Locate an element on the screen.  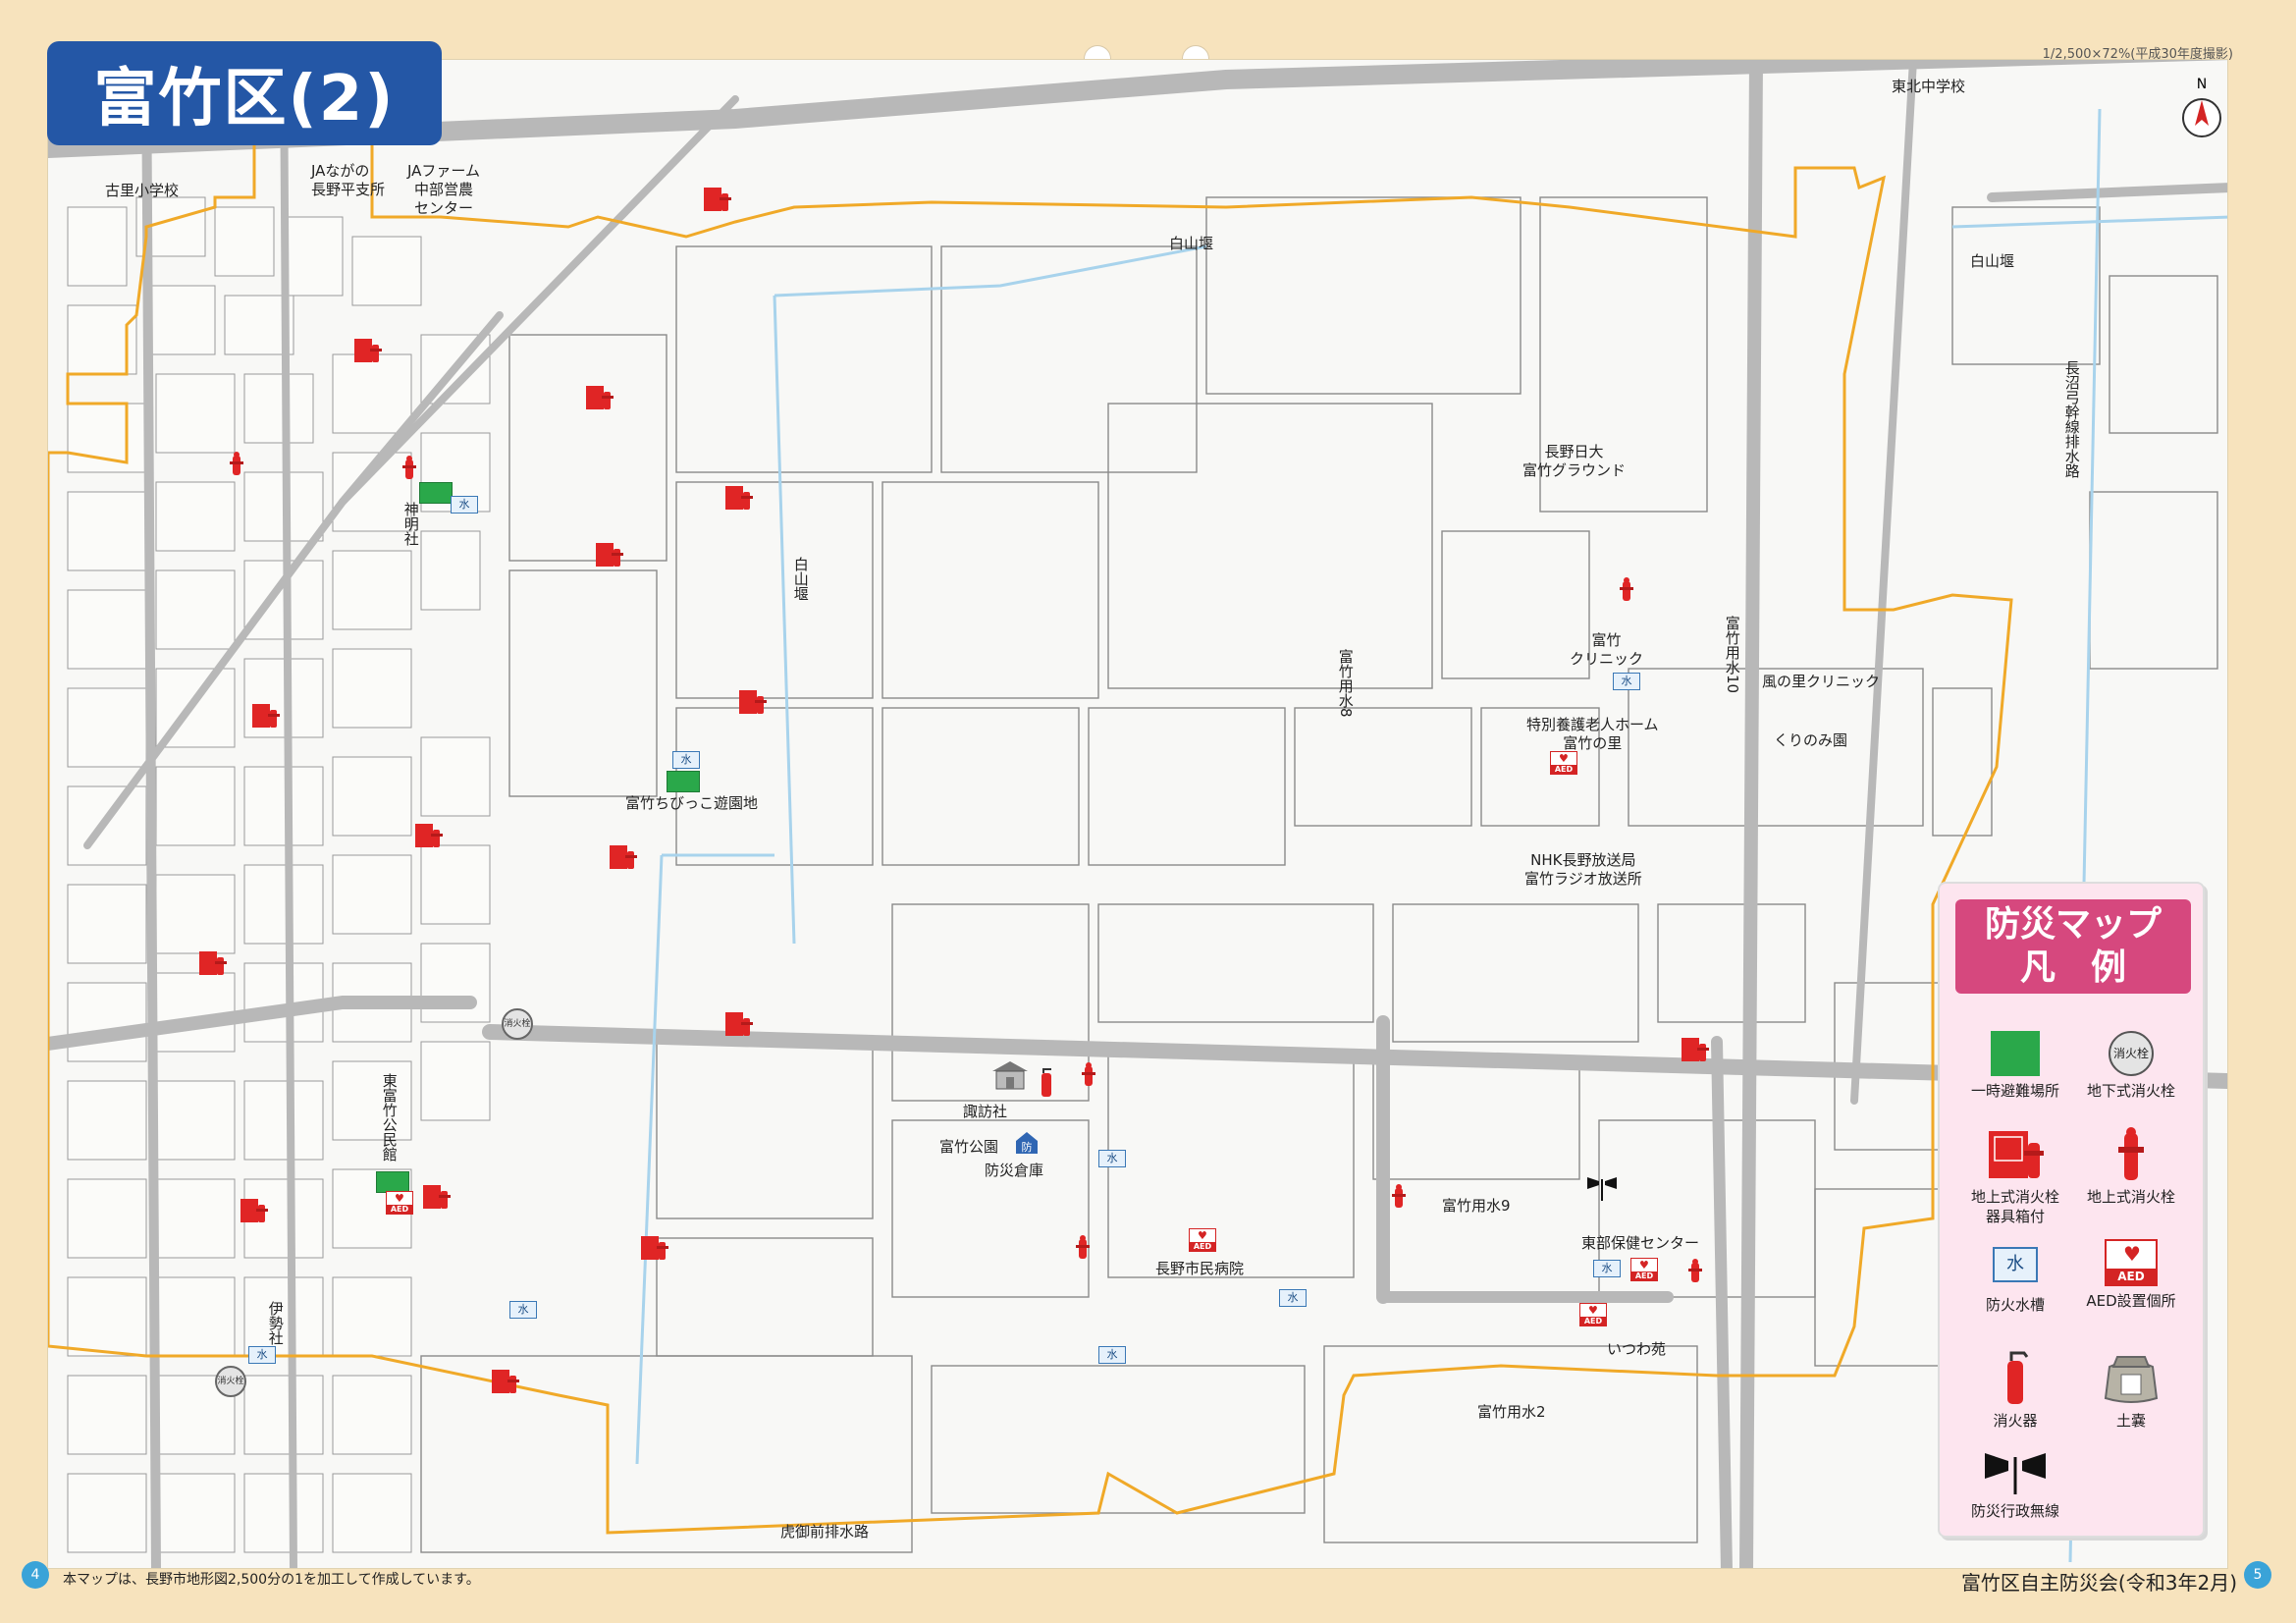
label-kurinomien: くりのみ園 is located at coordinates (1811, 740).